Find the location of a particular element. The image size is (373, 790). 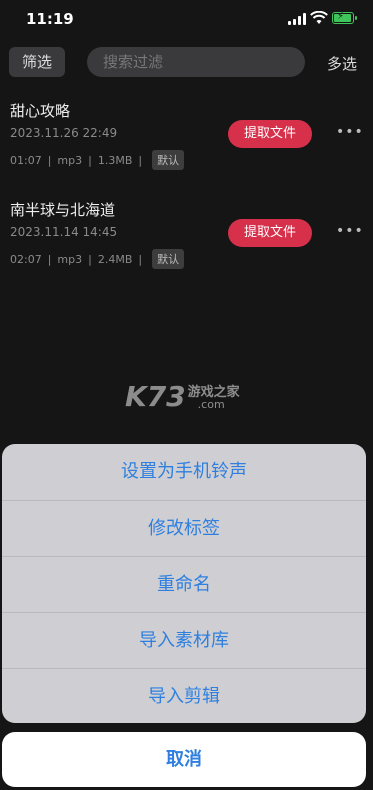

wifi-icon is located at coordinates (319, 17).